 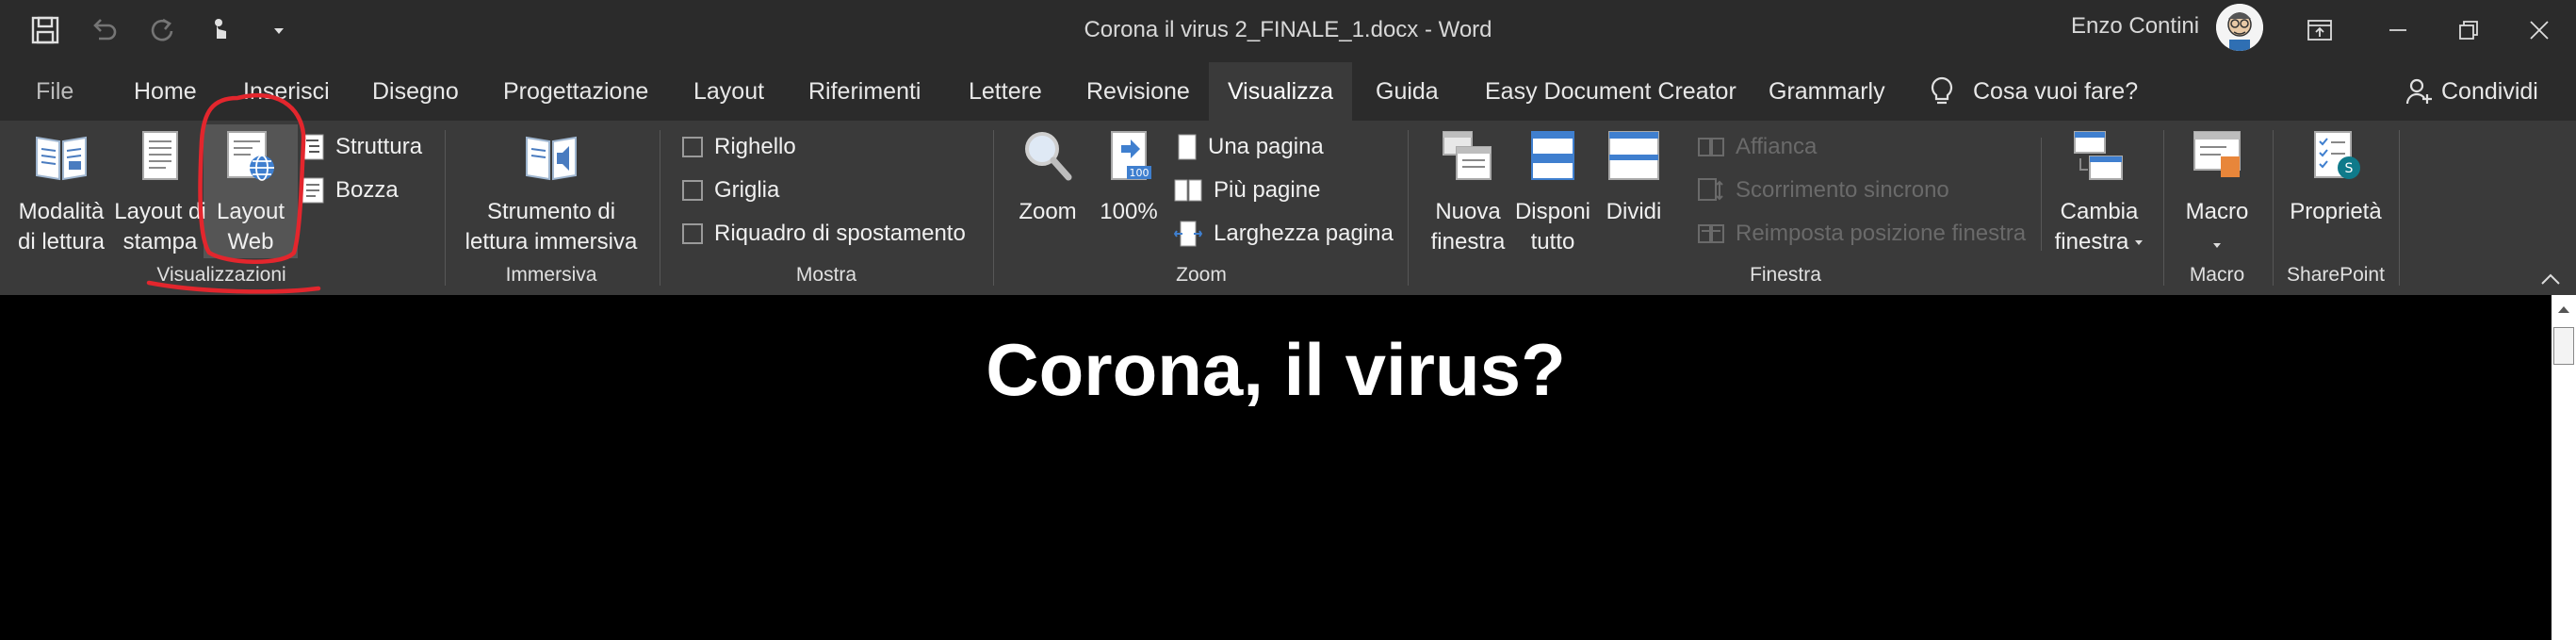 What do you see at coordinates (2564, 309) in the screenshot?
I see `scroll-up-icon` at bounding box center [2564, 309].